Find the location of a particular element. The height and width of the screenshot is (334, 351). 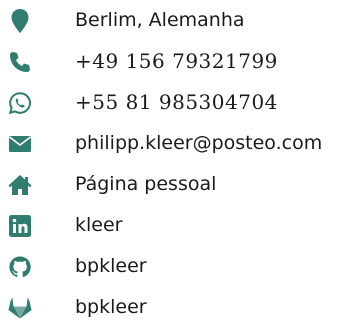

contact-email: philipp.kleer@posteo.com is located at coordinates (175, 143).